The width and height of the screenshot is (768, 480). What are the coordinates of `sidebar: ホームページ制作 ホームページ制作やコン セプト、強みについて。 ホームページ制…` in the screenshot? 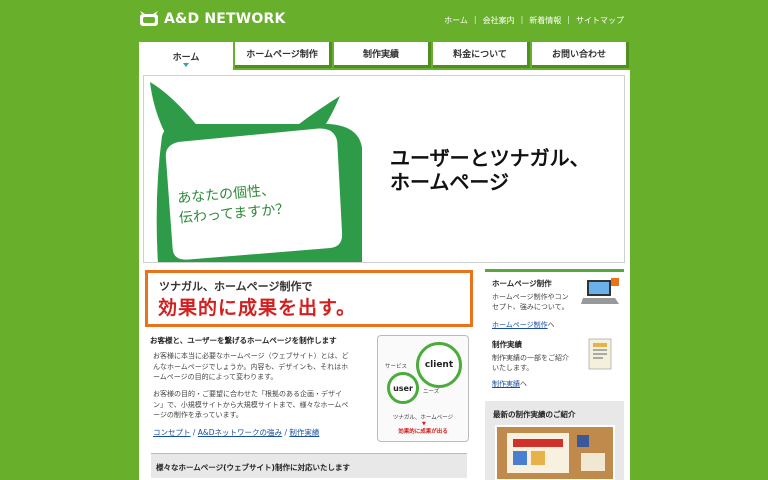 It's located at (554, 374).